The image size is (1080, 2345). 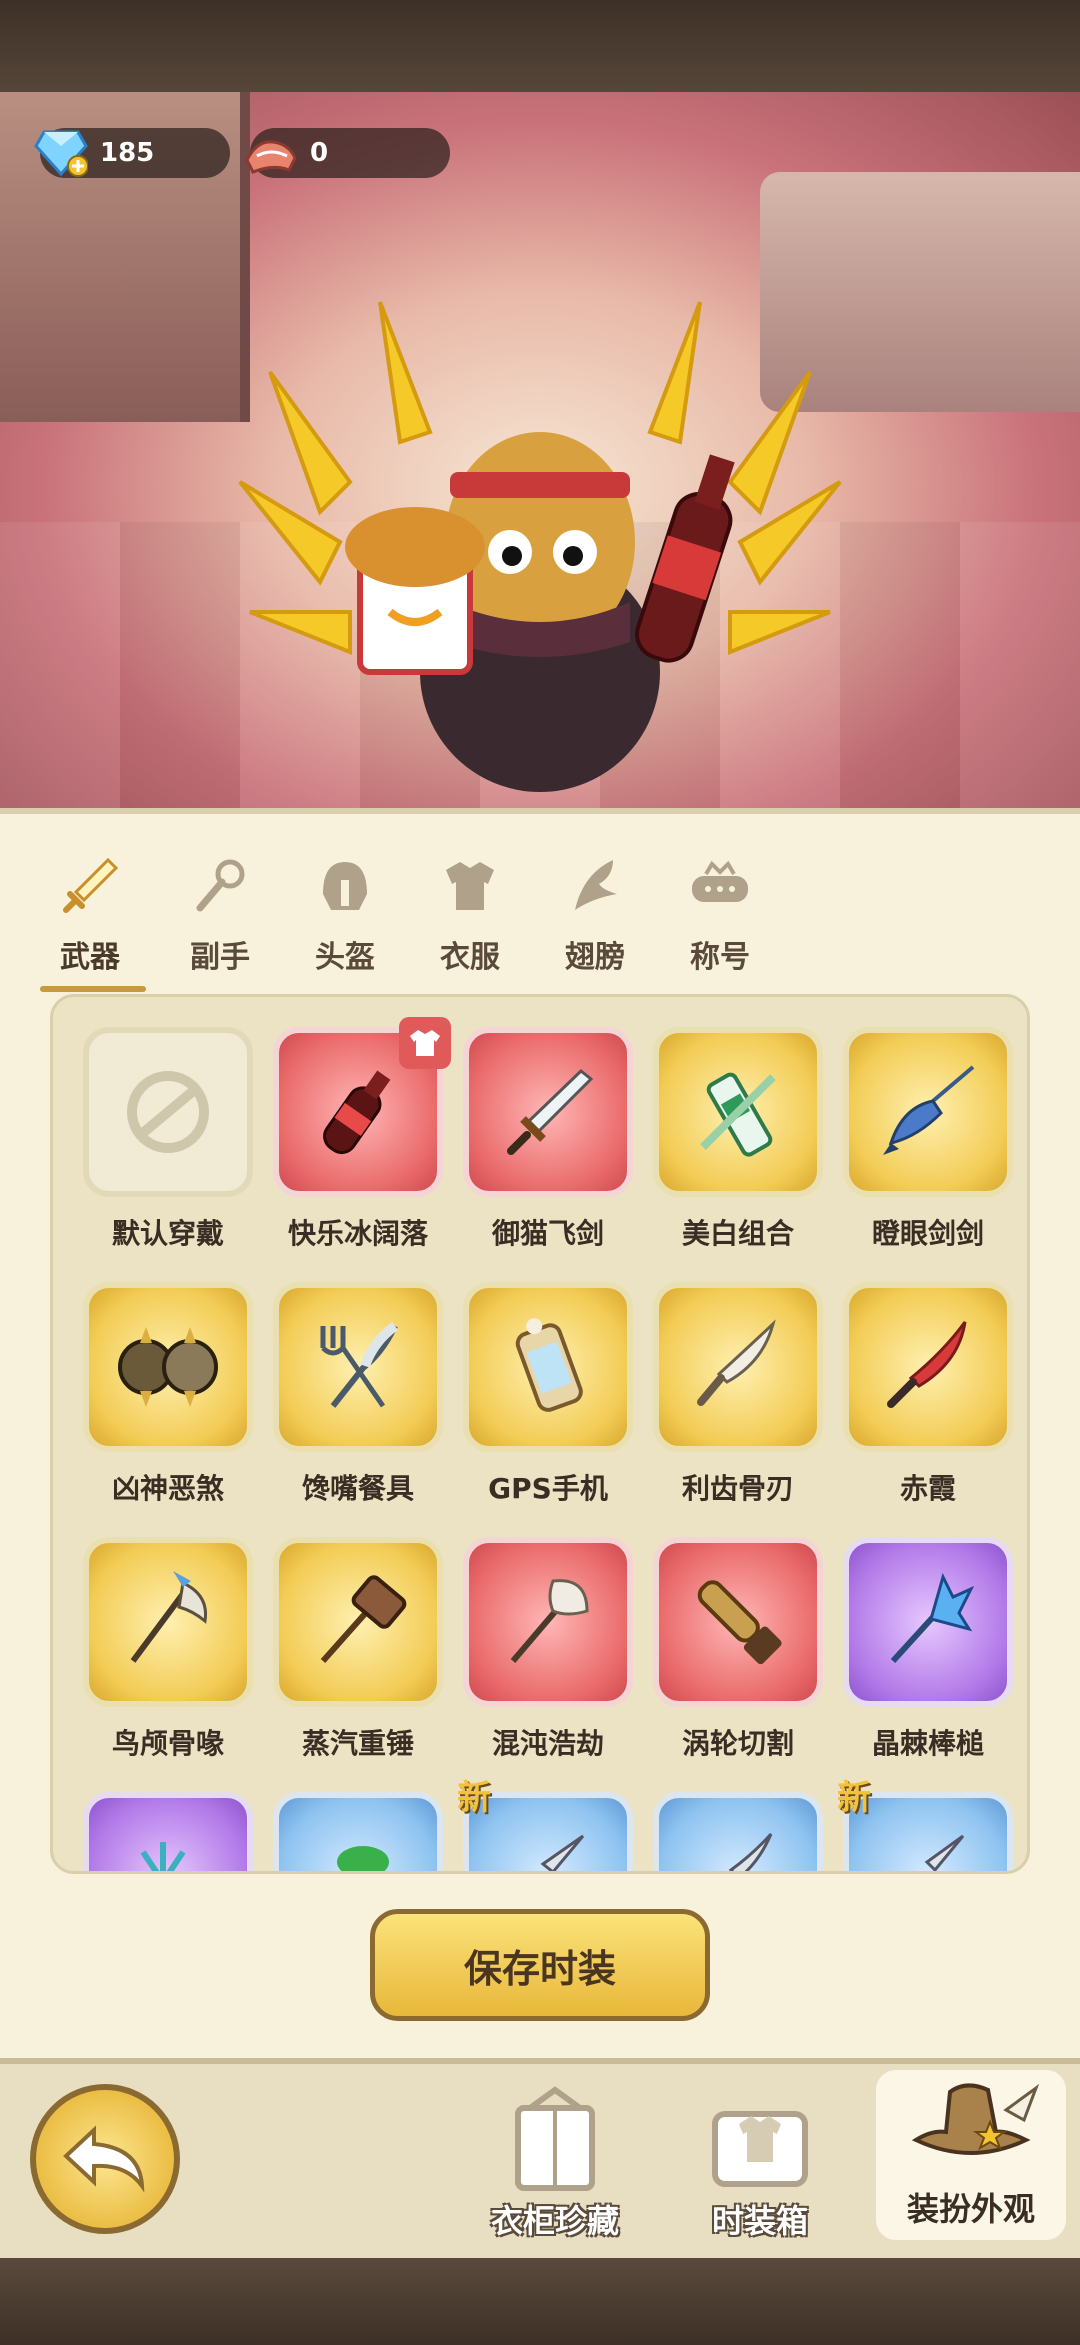 What do you see at coordinates (319, 153) in the screenshot?
I see `cloth-amount: 0` at bounding box center [319, 153].